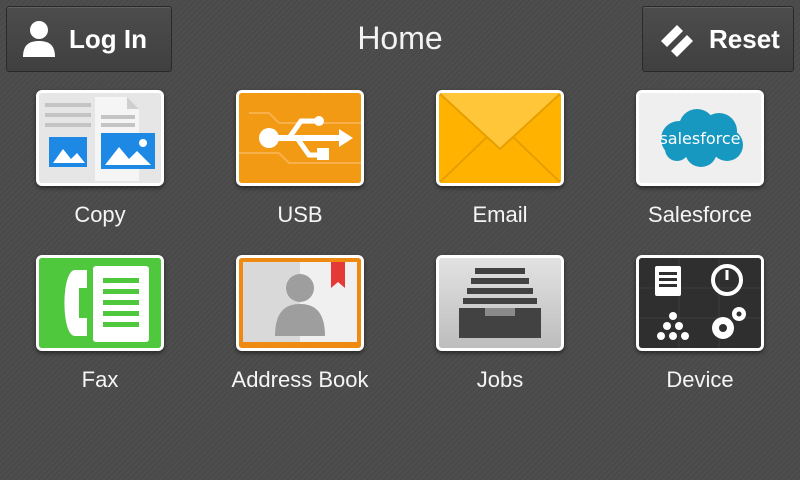  Describe the element at coordinates (300, 138) in the screenshot. I see `usb-icon` at that location.